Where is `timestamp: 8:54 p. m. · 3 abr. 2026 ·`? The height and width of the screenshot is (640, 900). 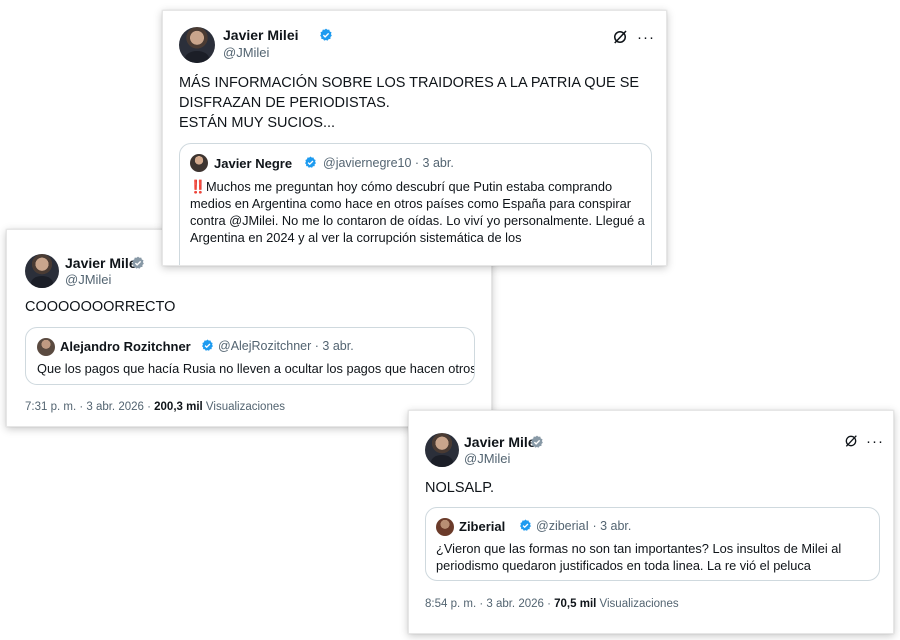 timestamp: 8:54 p. m. · 3 abr. 2026 · is located at coordinates (489, 604).